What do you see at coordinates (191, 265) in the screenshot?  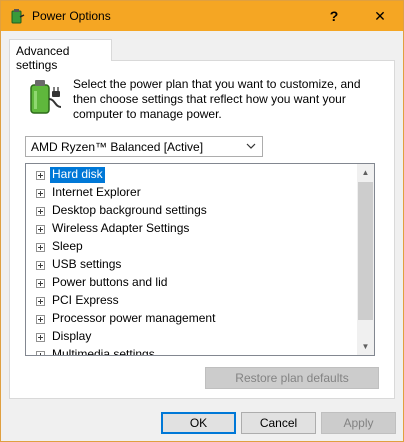 I see `tree-item-usb-settings: USB settings` at bounding box center [191, 265].